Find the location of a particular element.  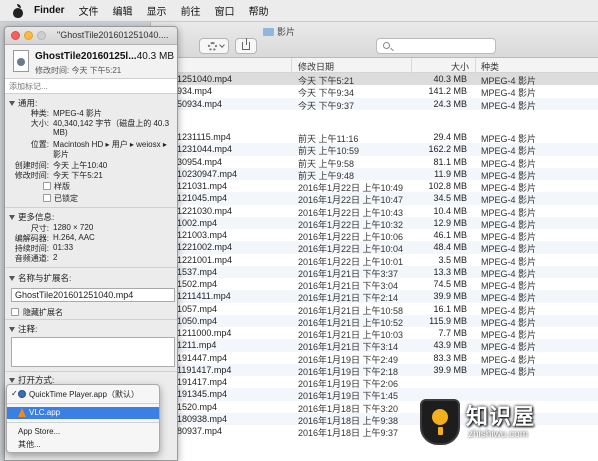

checkmark-icon: ✓ is located at coordinates (14, 393).